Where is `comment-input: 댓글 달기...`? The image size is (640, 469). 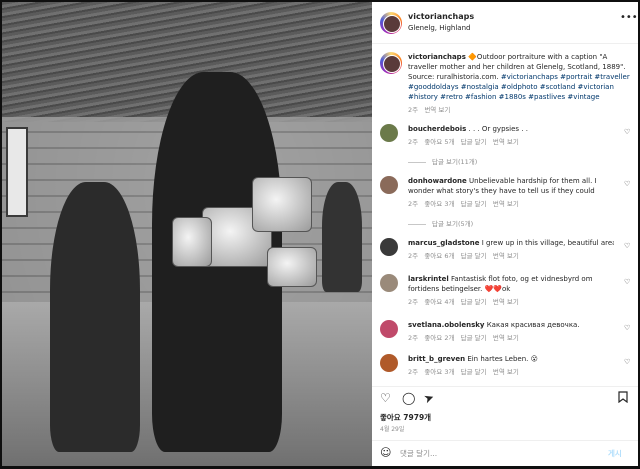
comment-input: 댓글 달기... is located at coordinates (418, 453).